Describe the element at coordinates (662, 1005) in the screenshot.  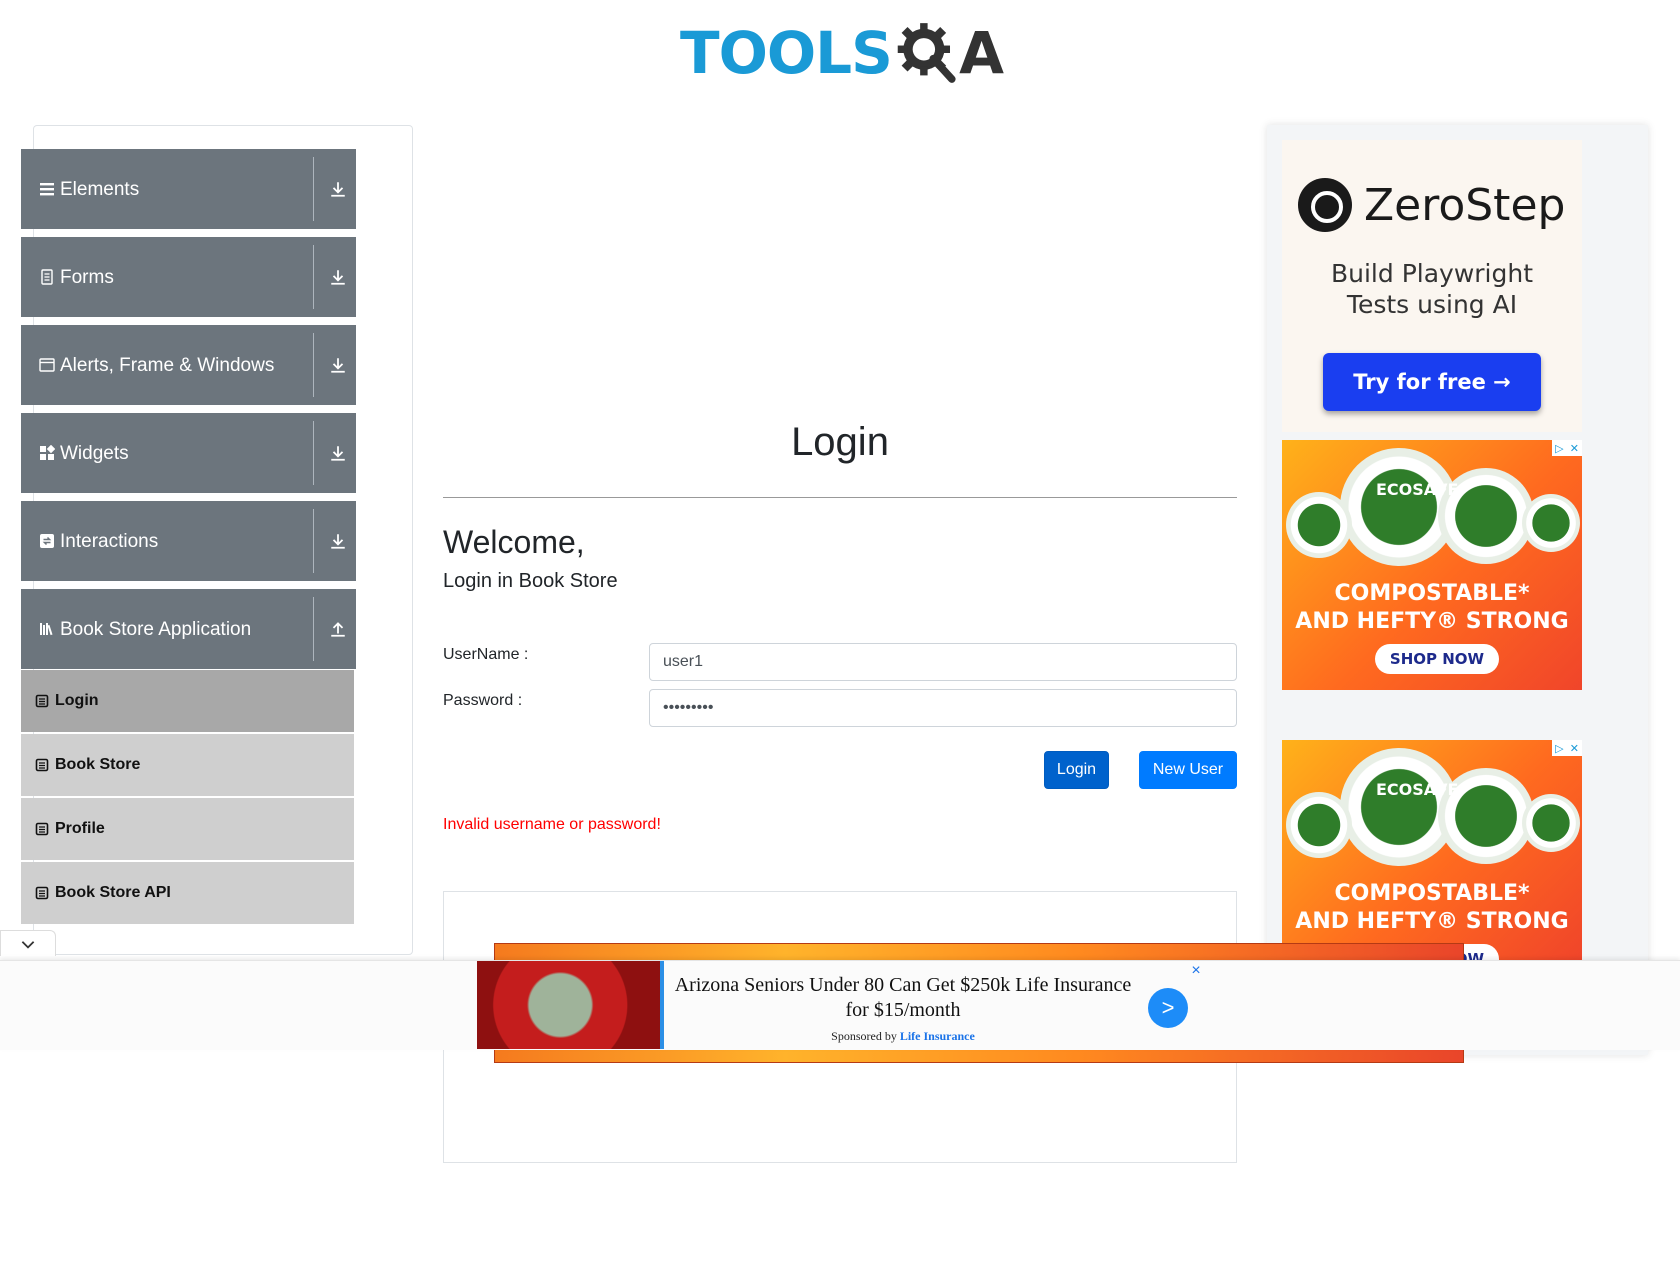
I see `ad-accent-bar` at that location.